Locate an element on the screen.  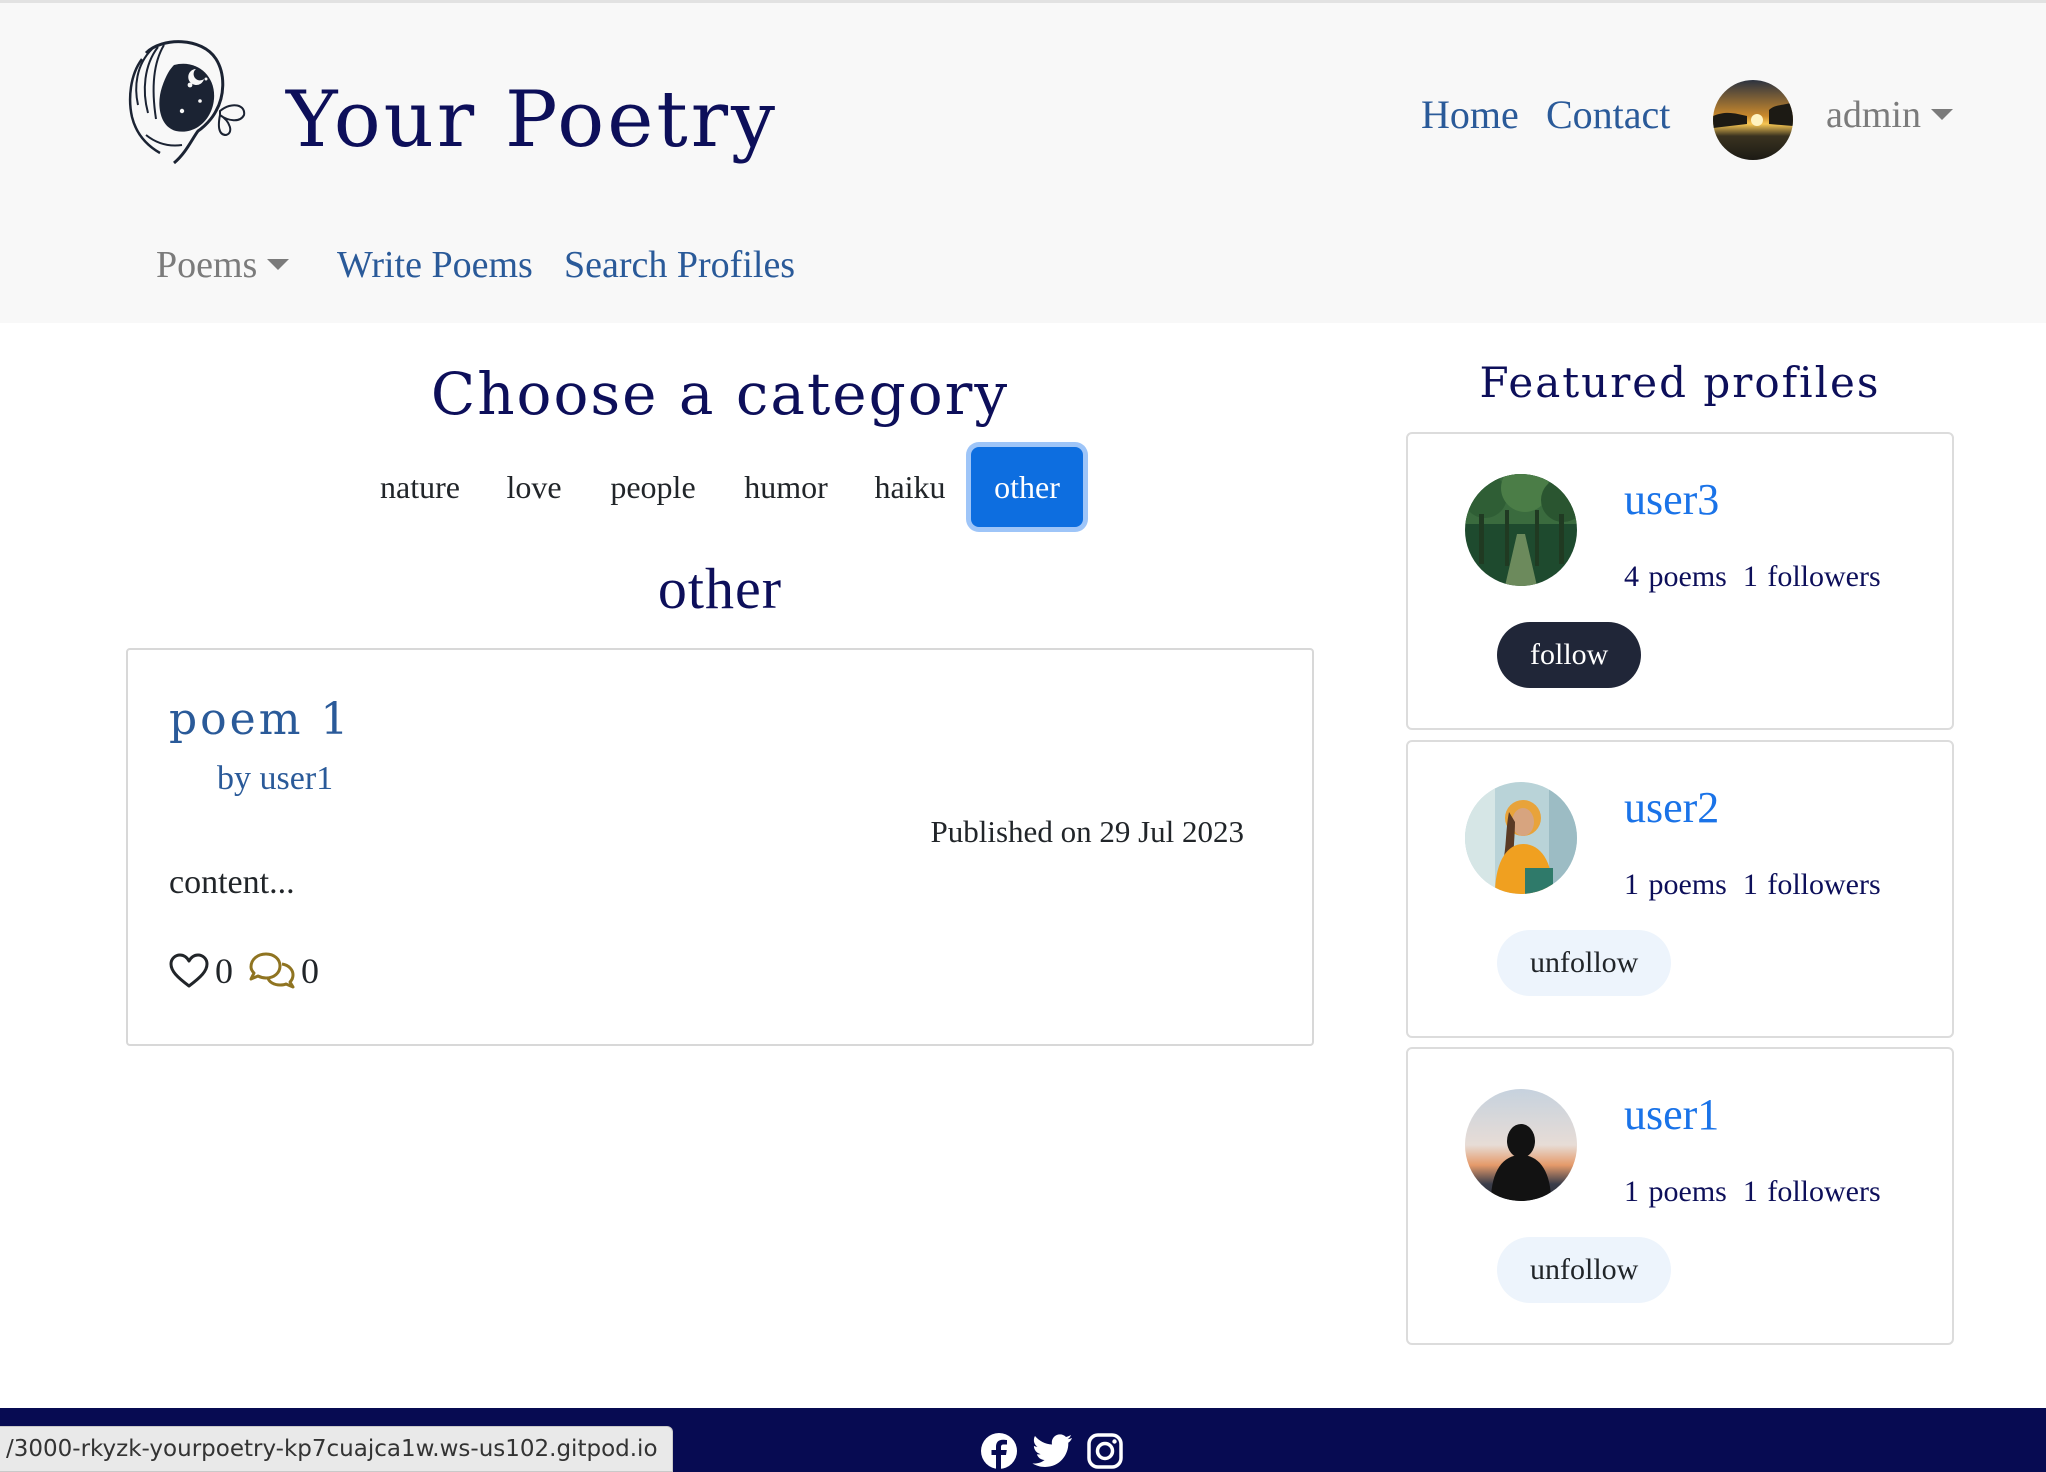
user-menu-label: admin is located at coordinates (1873, 115).